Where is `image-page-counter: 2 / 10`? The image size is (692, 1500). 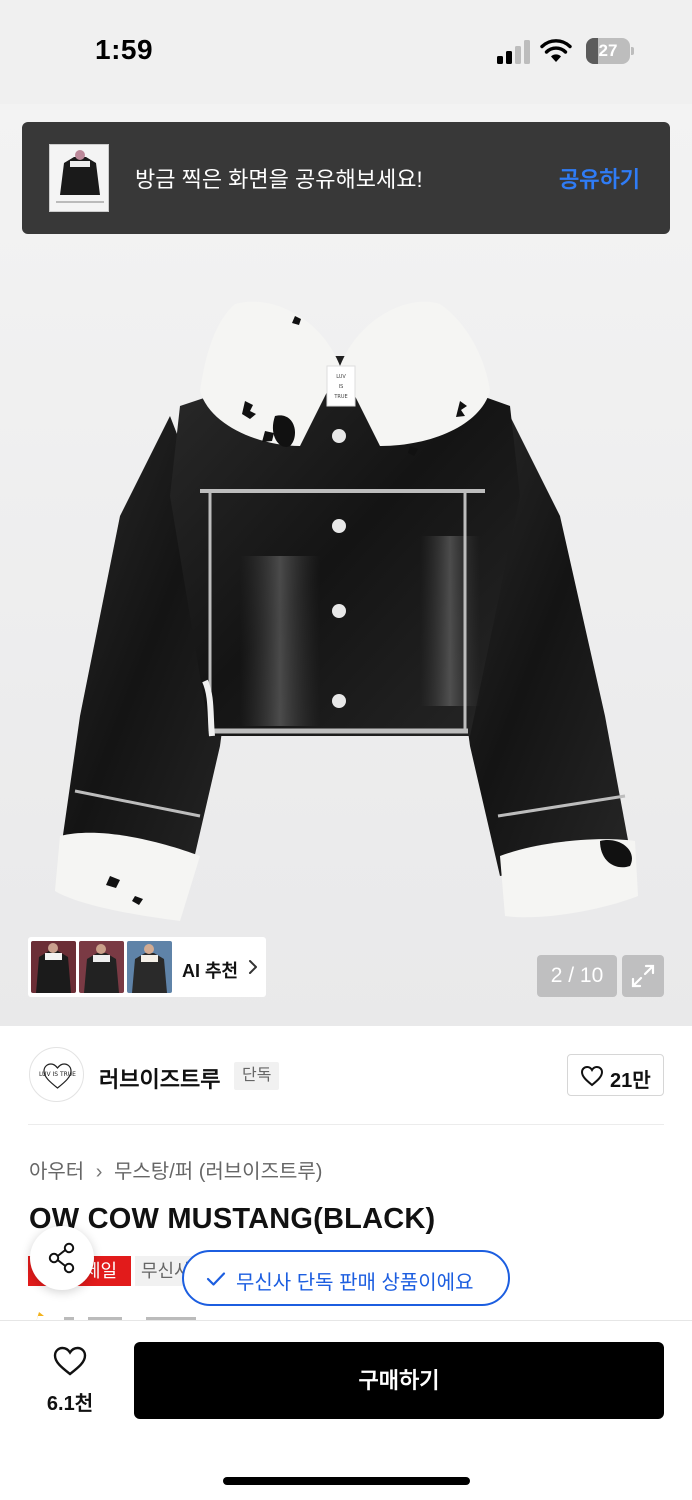 image-page-counter: 2 / 10 is located at coordinates (577, 976).